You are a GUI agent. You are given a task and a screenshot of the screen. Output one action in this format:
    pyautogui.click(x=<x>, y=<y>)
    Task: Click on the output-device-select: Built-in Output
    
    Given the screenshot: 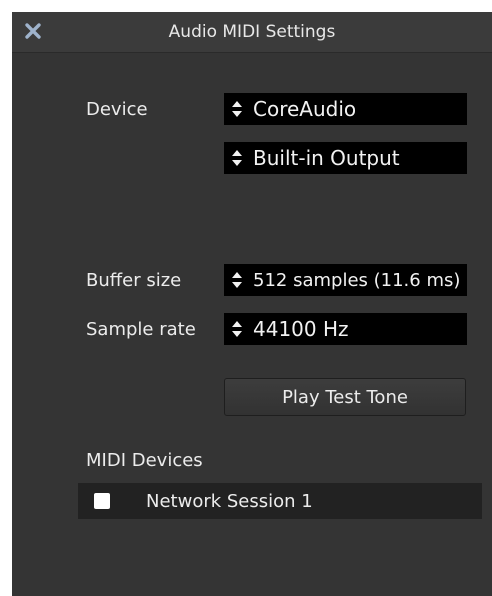 What is the action you would take?
    pyautogui.click(x=345, y=158)
    